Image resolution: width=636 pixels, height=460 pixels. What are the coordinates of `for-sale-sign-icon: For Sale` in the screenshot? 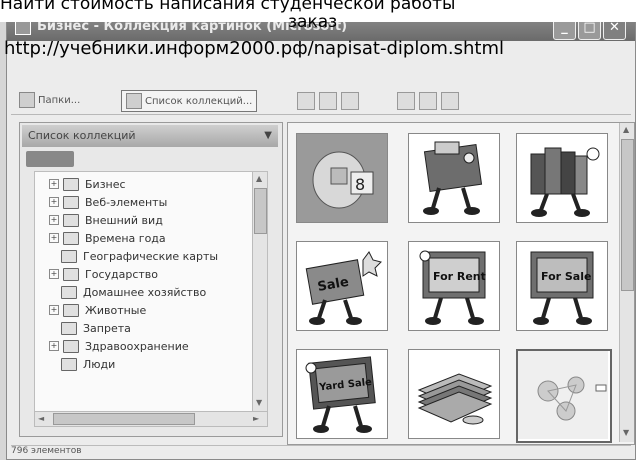 It's located at (562, 288).